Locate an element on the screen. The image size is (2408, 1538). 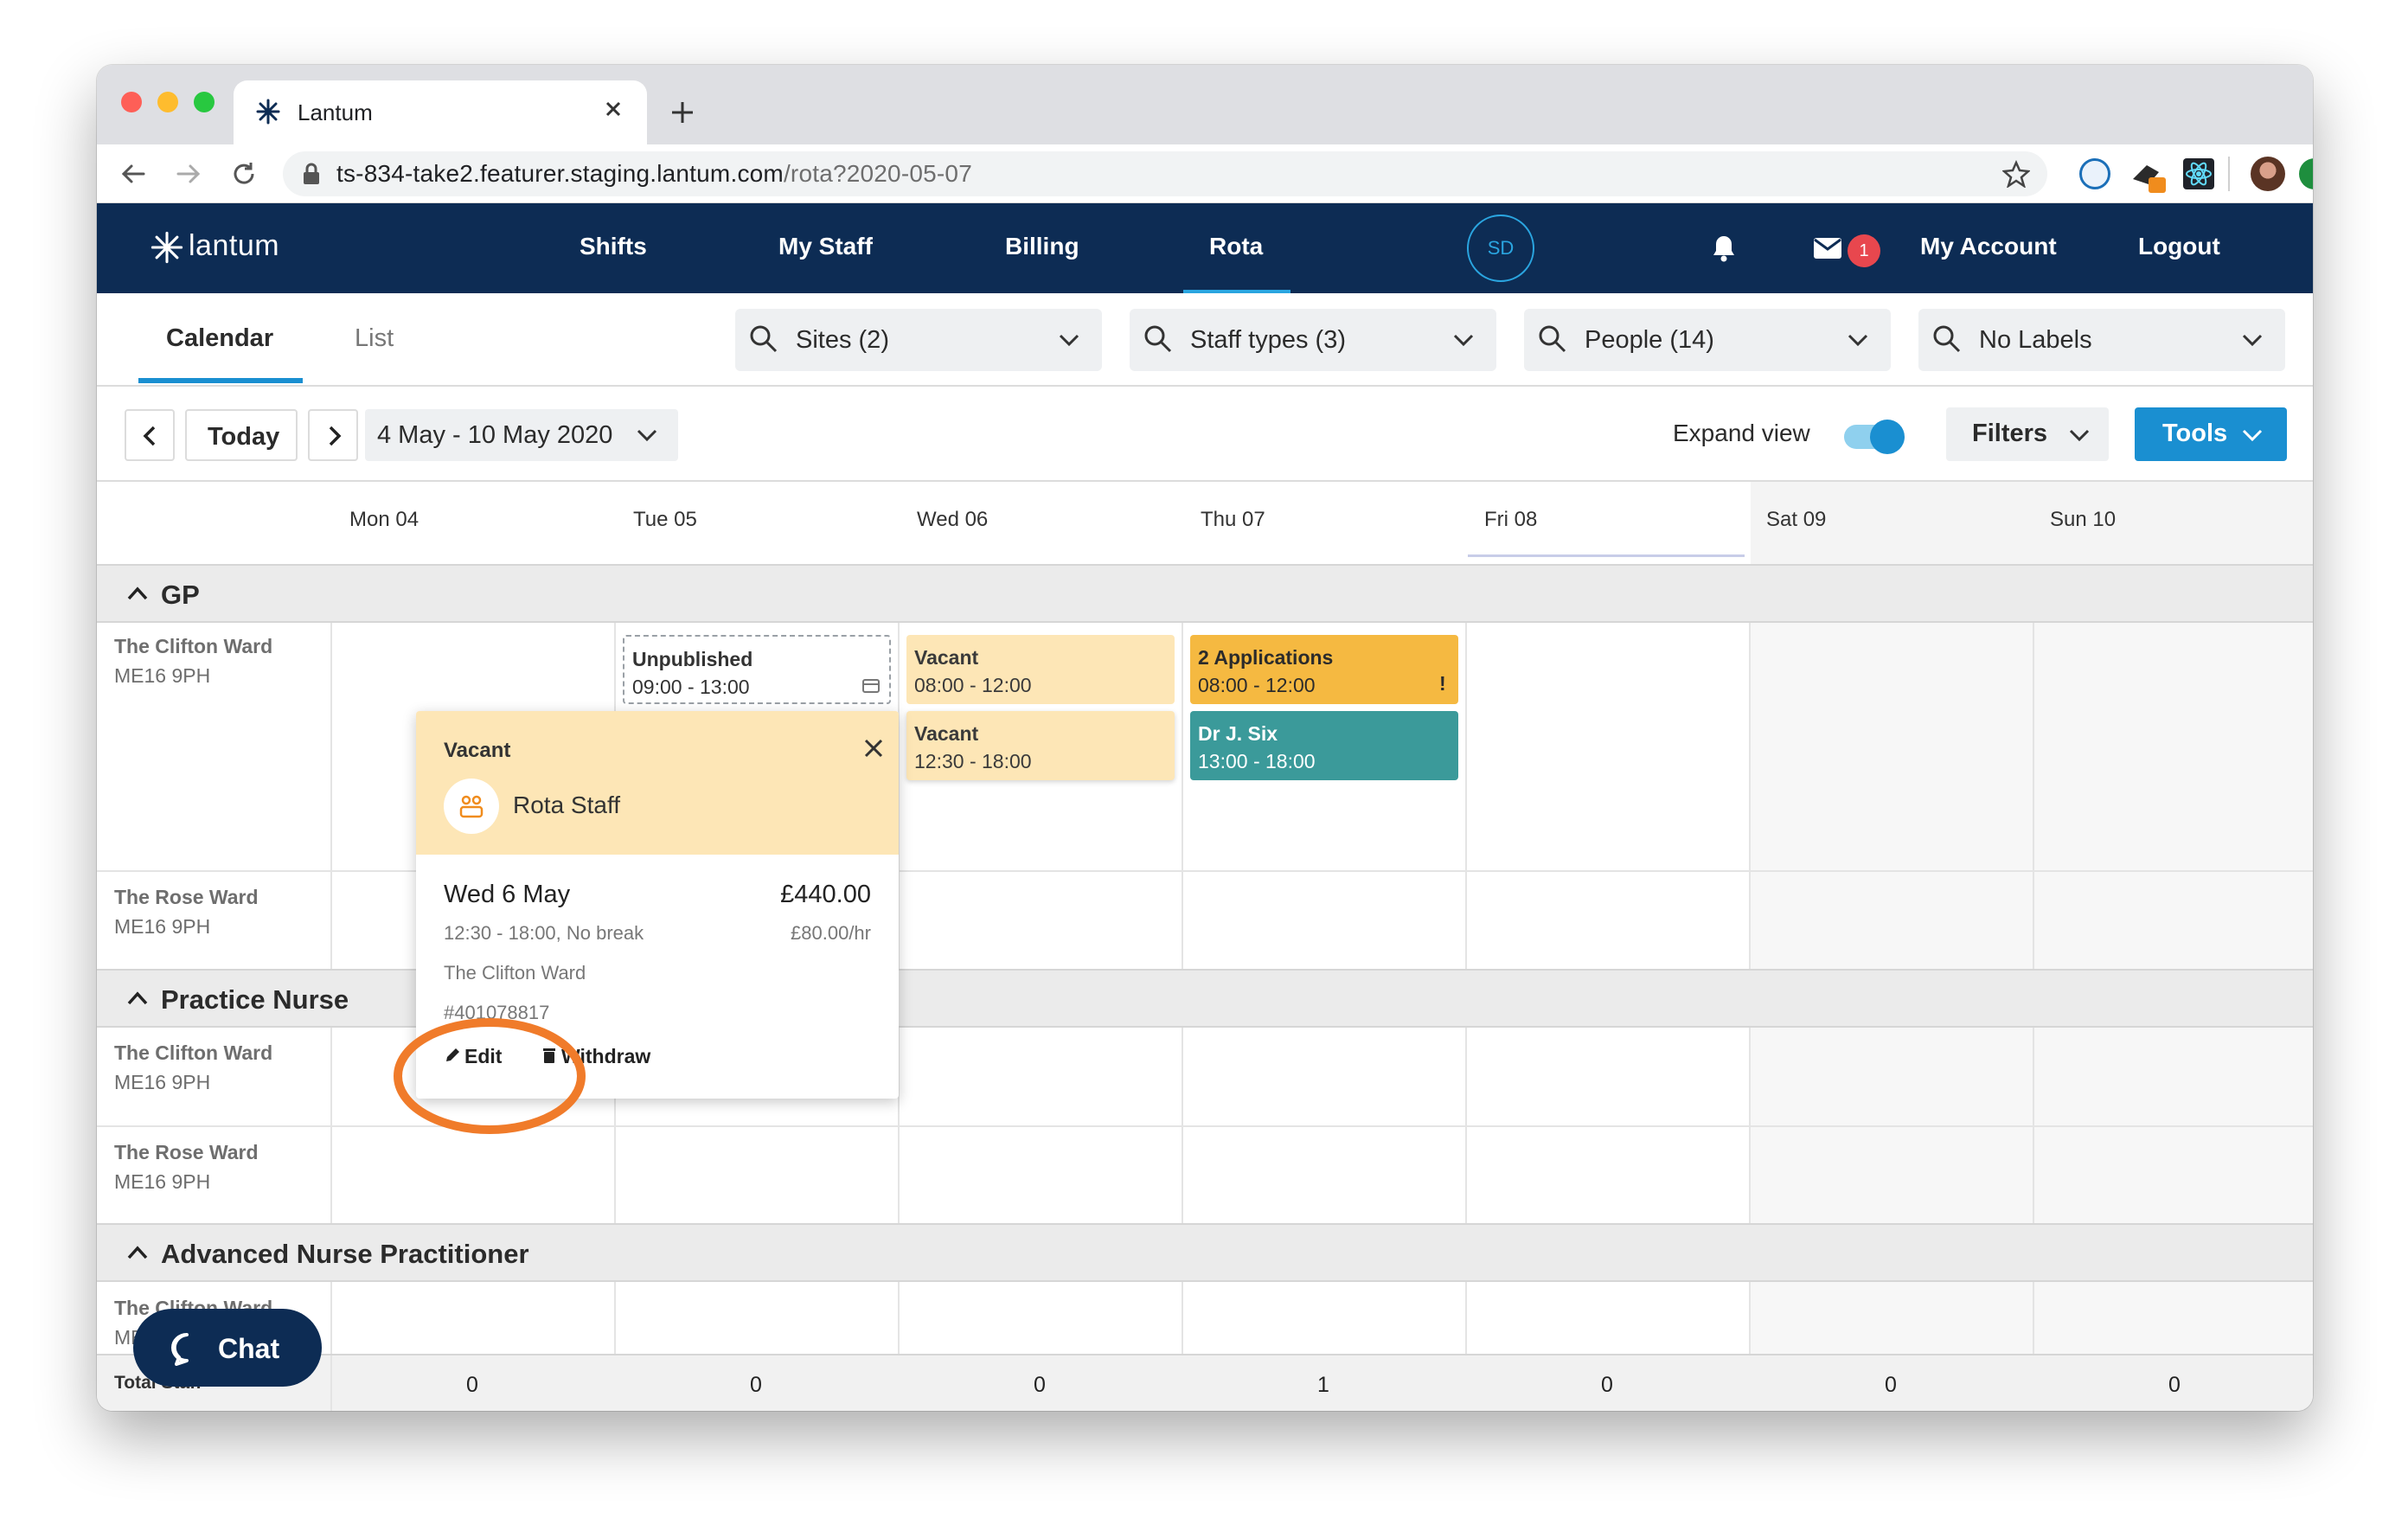
shift-title: Vacant is located at coordinates (946, 734).